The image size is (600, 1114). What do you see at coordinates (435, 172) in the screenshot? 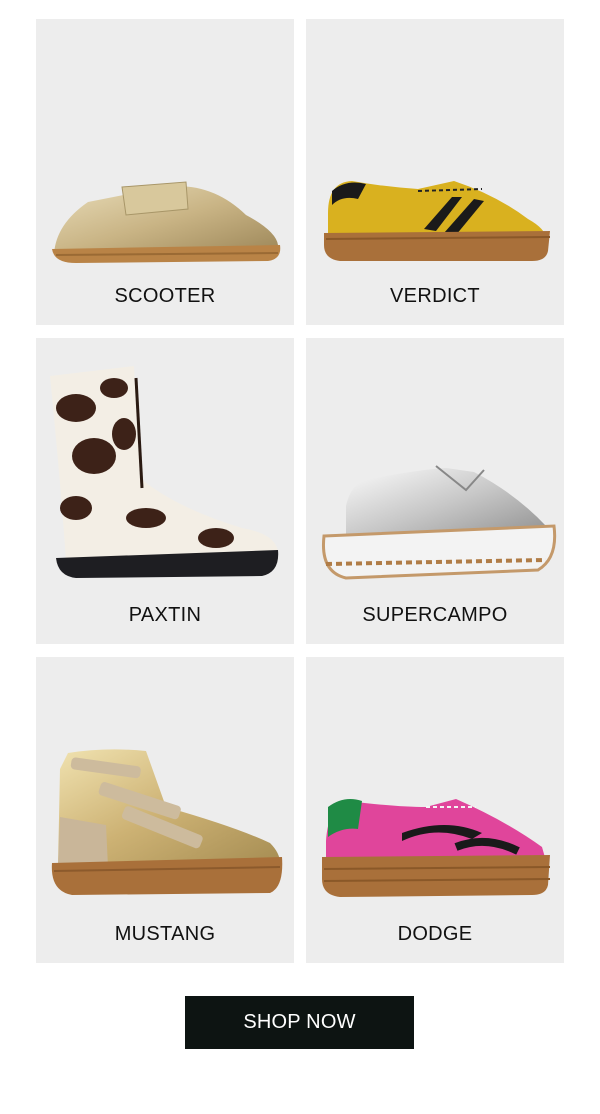
I see `product-card-verdict: VERDICT` at bounding box center [435, 172].